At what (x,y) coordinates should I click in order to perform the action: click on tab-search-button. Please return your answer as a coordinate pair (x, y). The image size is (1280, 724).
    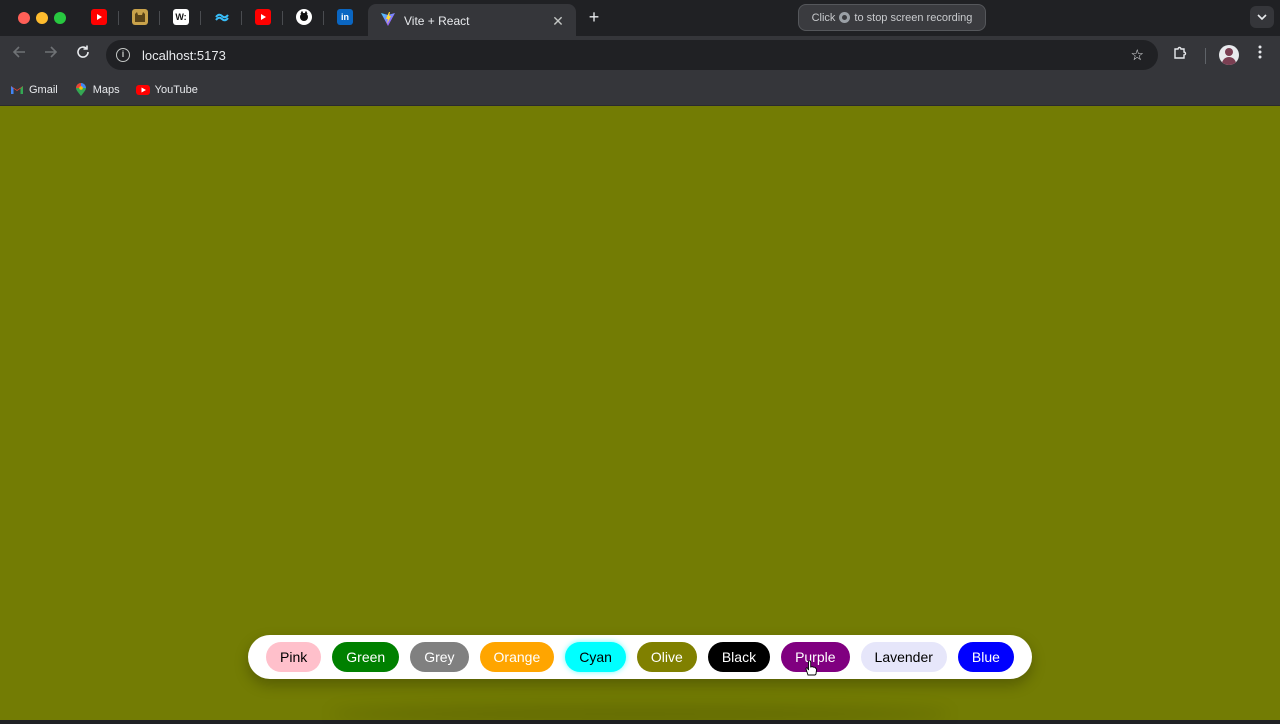
    Looking at the image, I should click on (1262, 17).